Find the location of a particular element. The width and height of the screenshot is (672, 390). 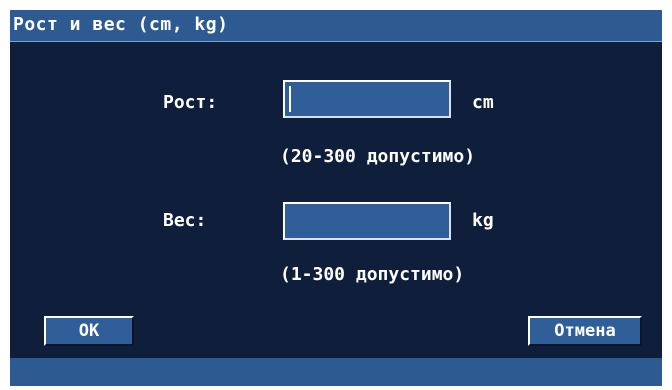

height-label: Рост: is located at coordinates (190, 102).